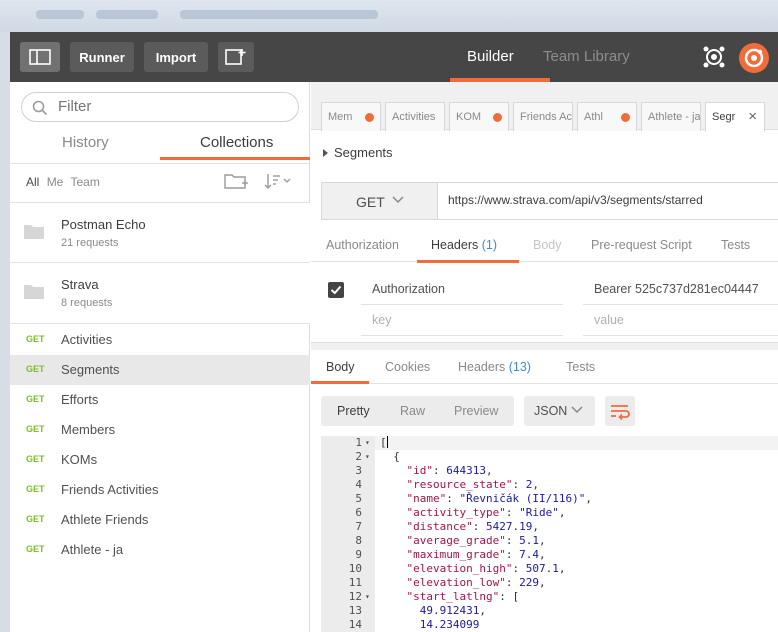 The height and width of the screenshot is (632, 778). Describe the element at coordinates (358, 484) in the screenshot. I see `line-number: 4` at that location.